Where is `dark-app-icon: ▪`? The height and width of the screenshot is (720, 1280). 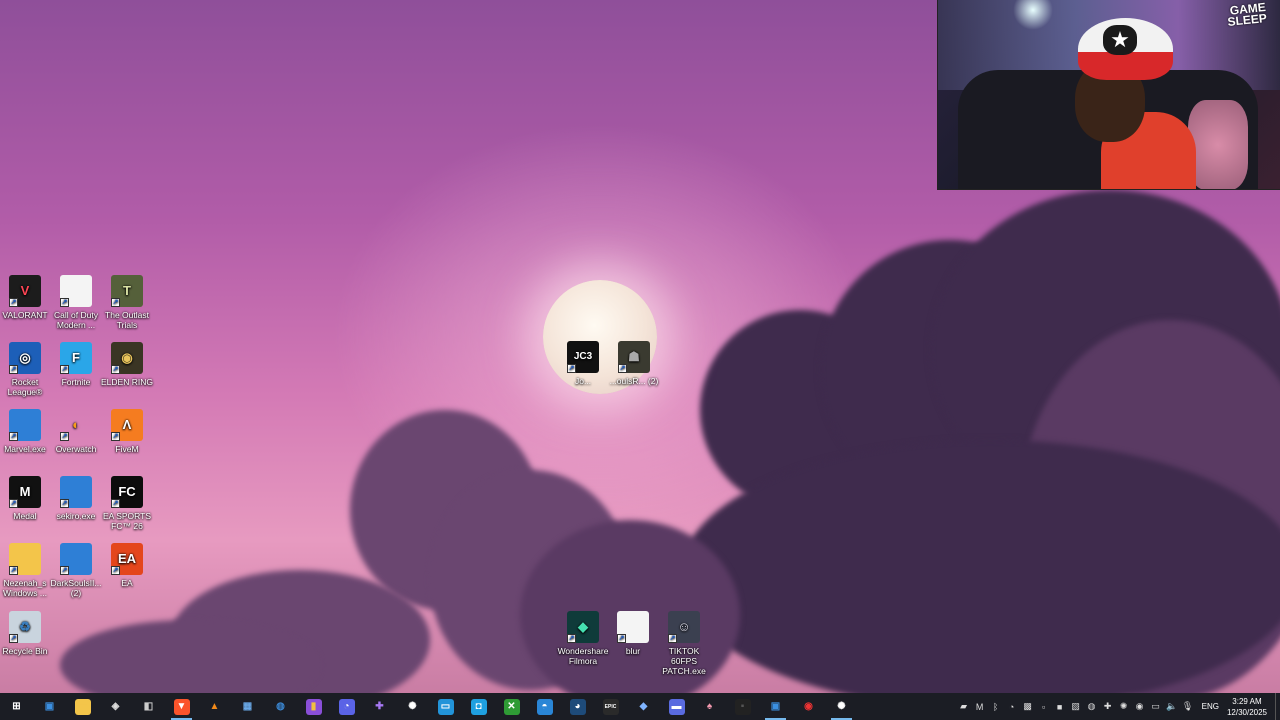
dark-app-icon: ▪ is located at coordinates (742, 706).